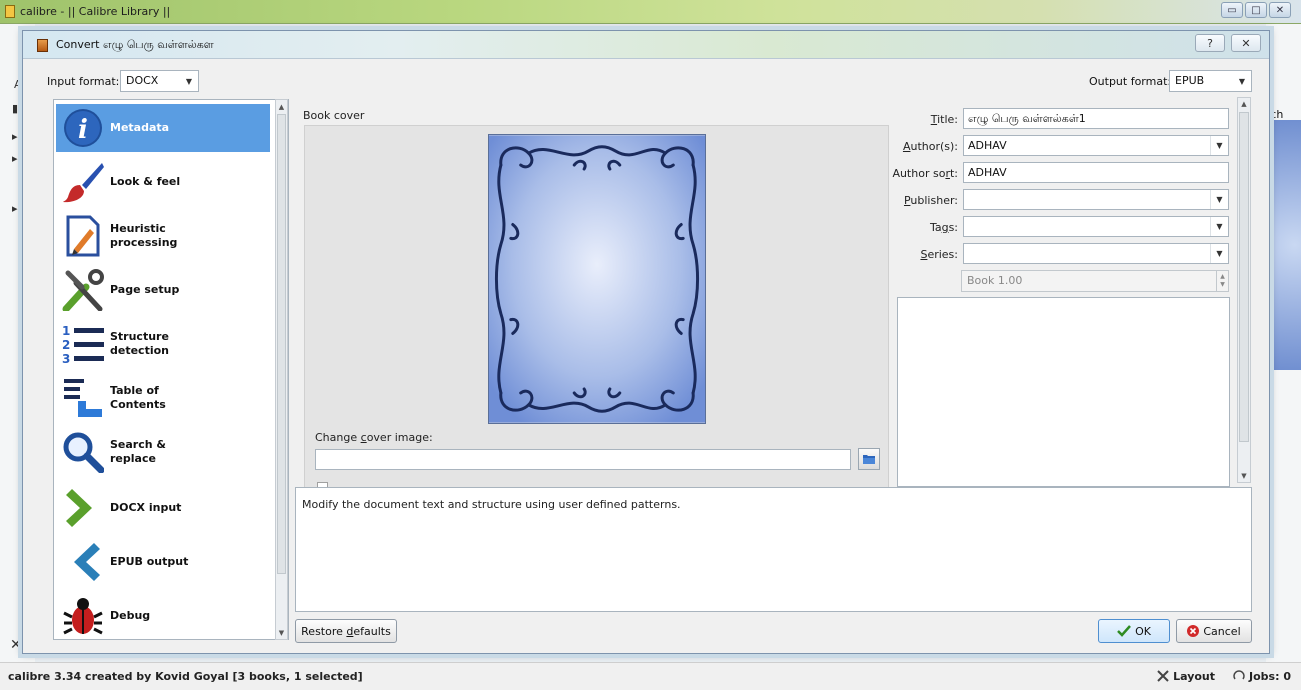  What do you see at coordinates (1210, 81) in the screenshot?
I see `output-format-select: EPUB ▼` at bounding box center [1210, 81].